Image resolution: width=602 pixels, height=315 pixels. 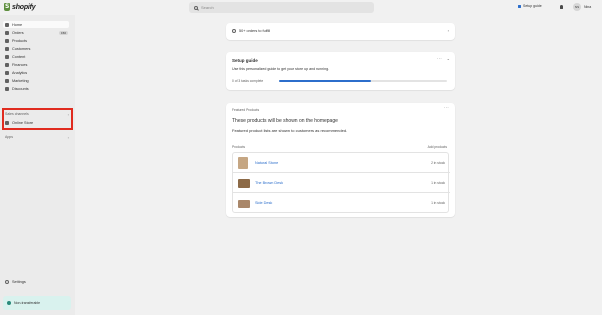 What do you see at coordinates (9, 303) in the screenshot?
I see `info-icon` at bounding box center [9, 303].